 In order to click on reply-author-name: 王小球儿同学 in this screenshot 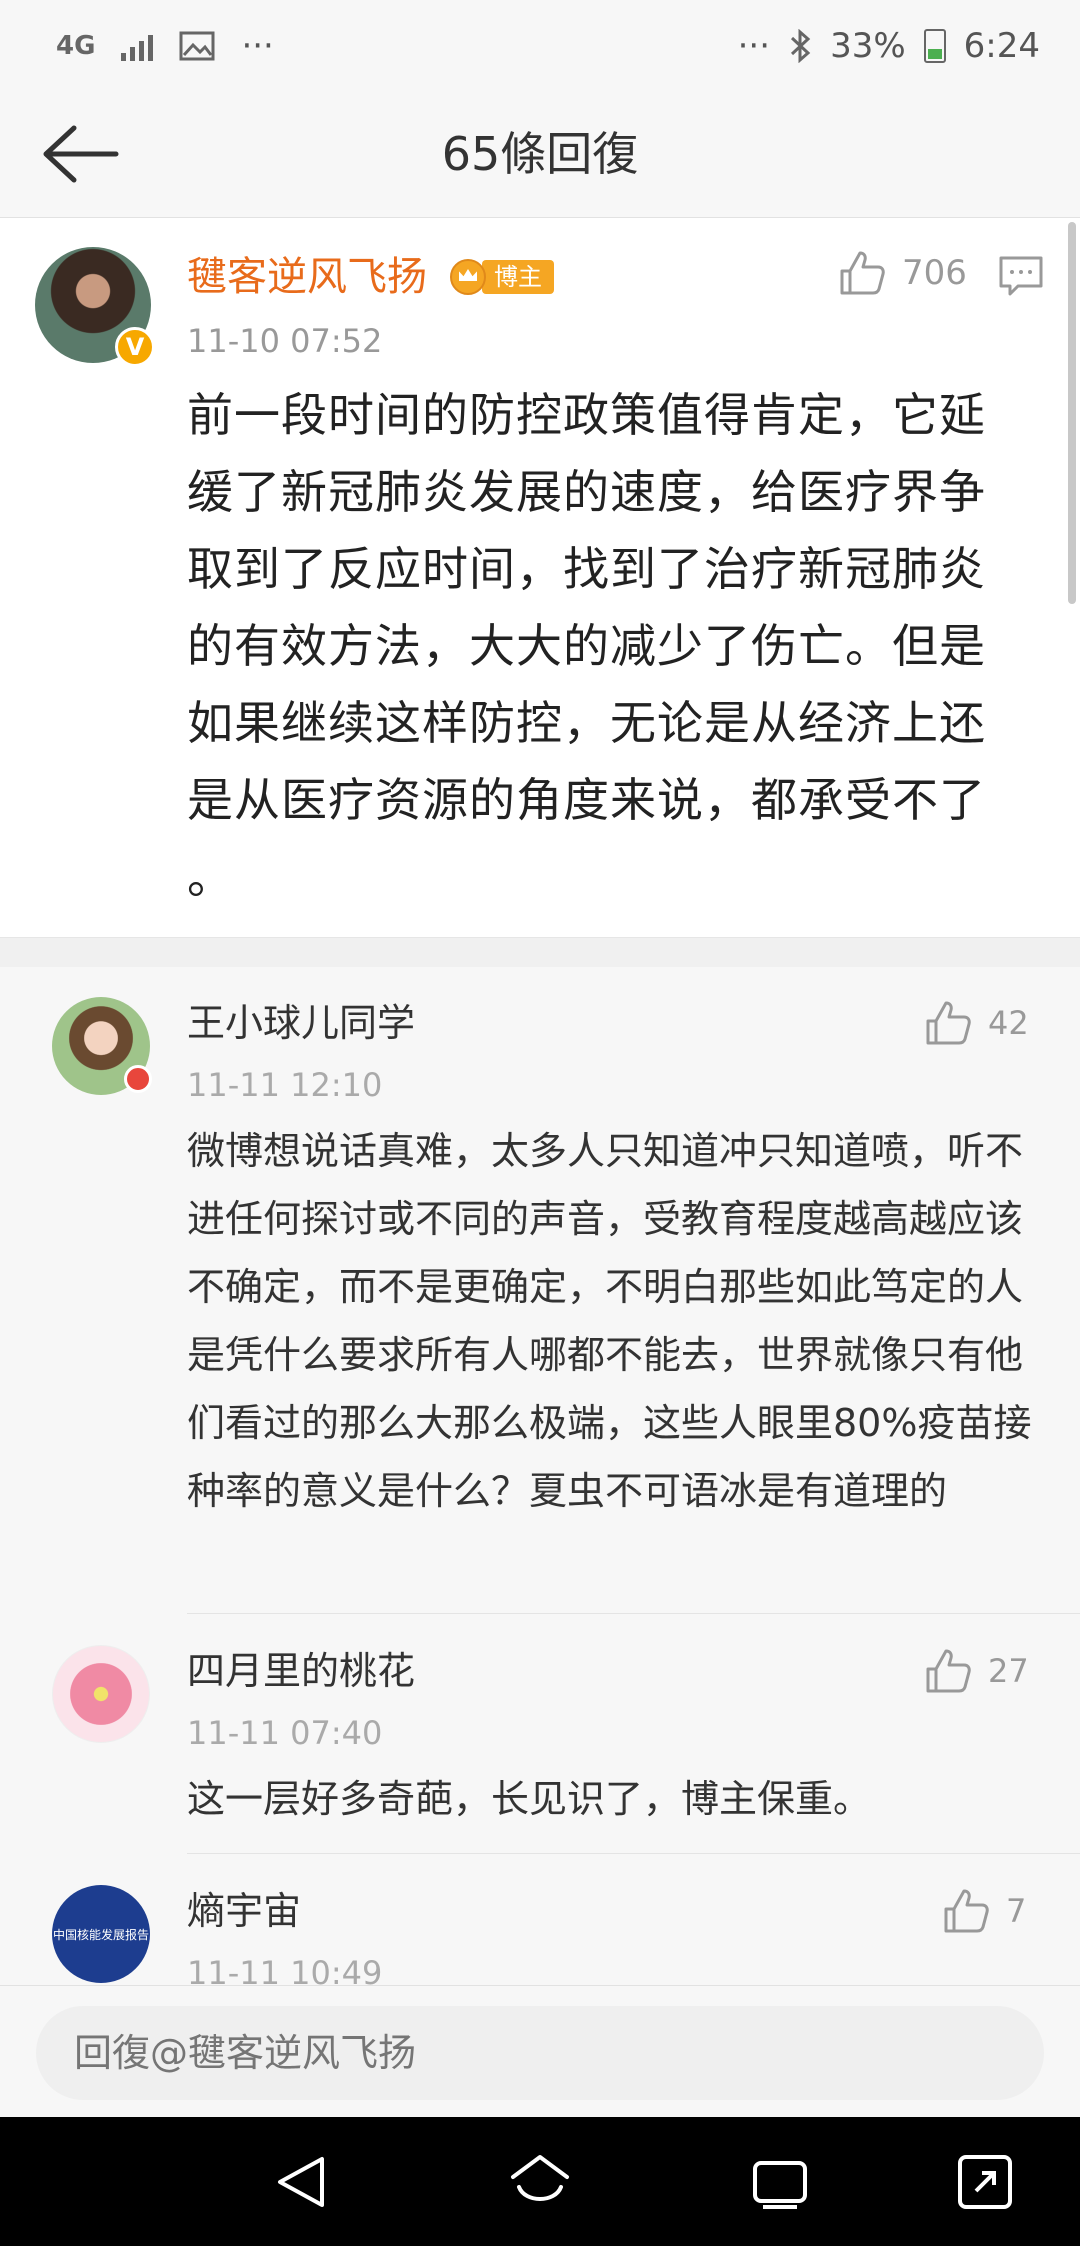, I will do `click(301, 1023)`.